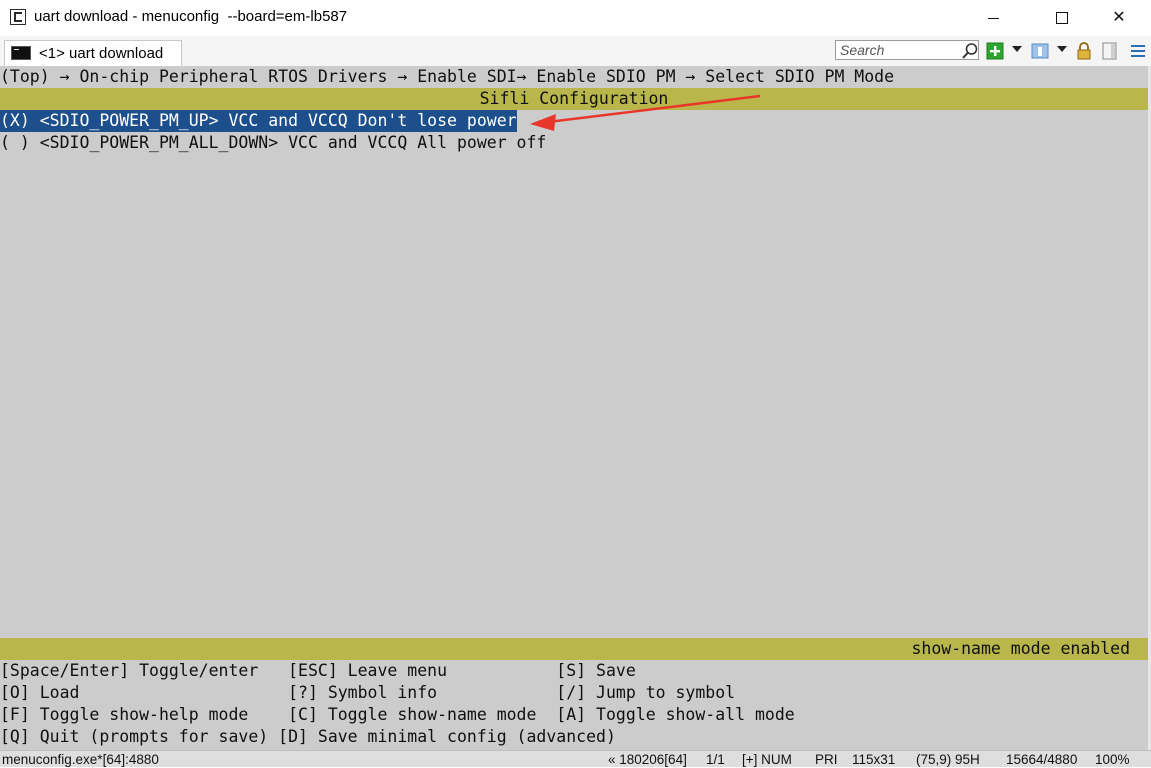  What do you see at coordinates (18, 17) in the screenshot?
I see `app-icon` at bounding box center [18, 17].